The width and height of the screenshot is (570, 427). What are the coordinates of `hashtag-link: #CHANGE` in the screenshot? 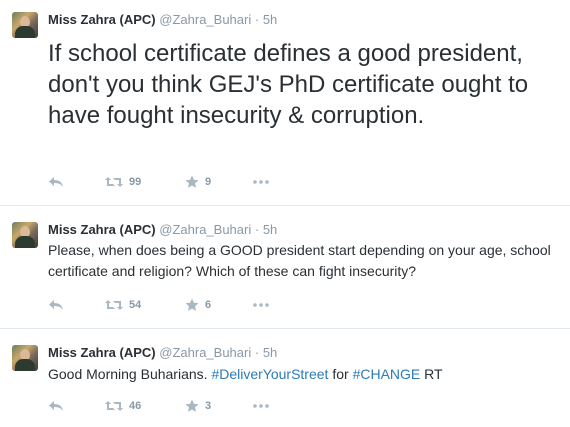 It's located at (387, 374).